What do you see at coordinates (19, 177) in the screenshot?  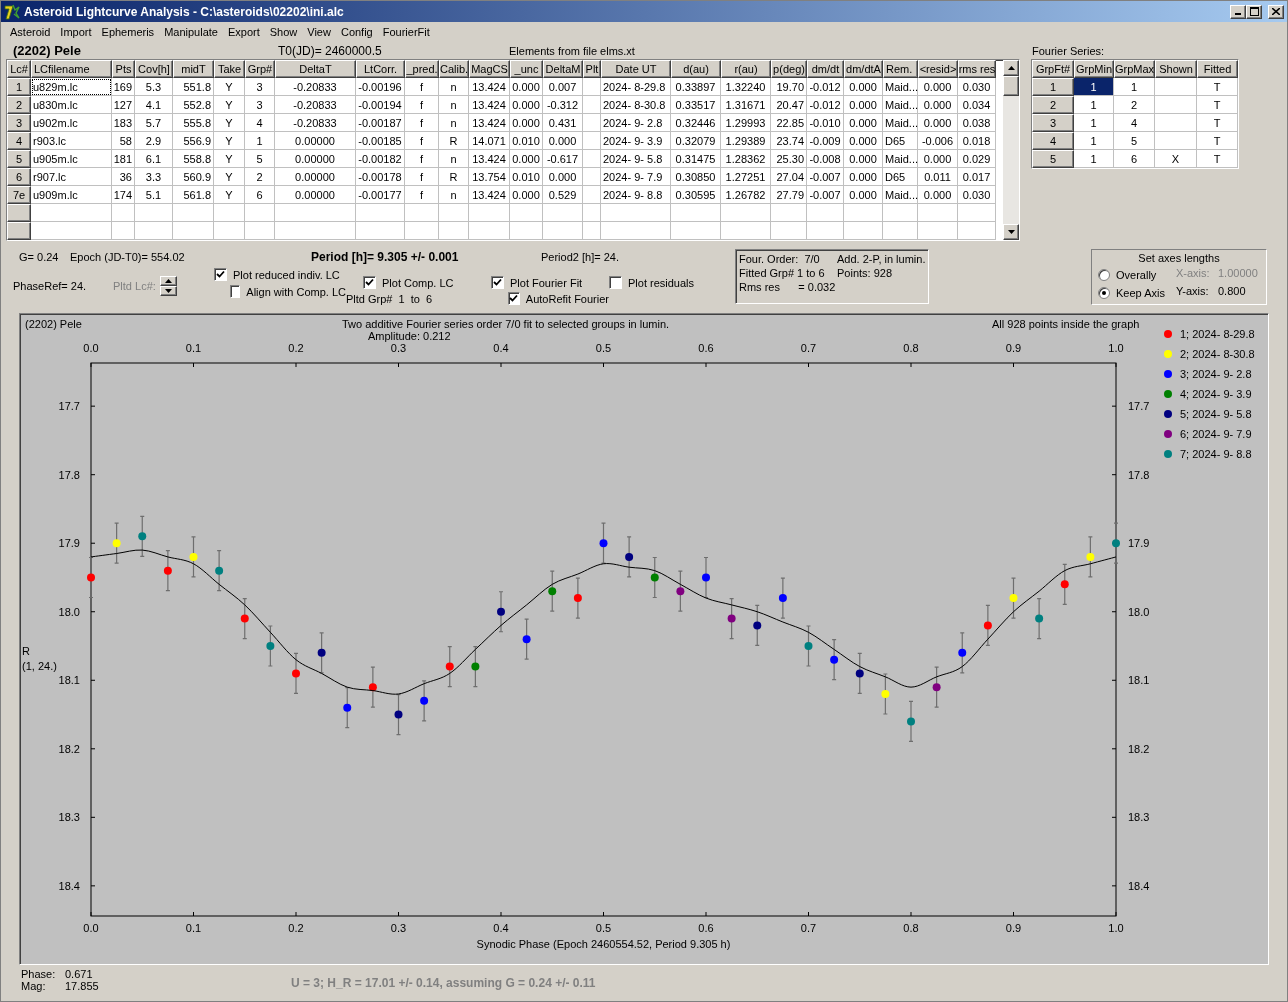 I see `row-header: 6` at bounding box center [19, 177].